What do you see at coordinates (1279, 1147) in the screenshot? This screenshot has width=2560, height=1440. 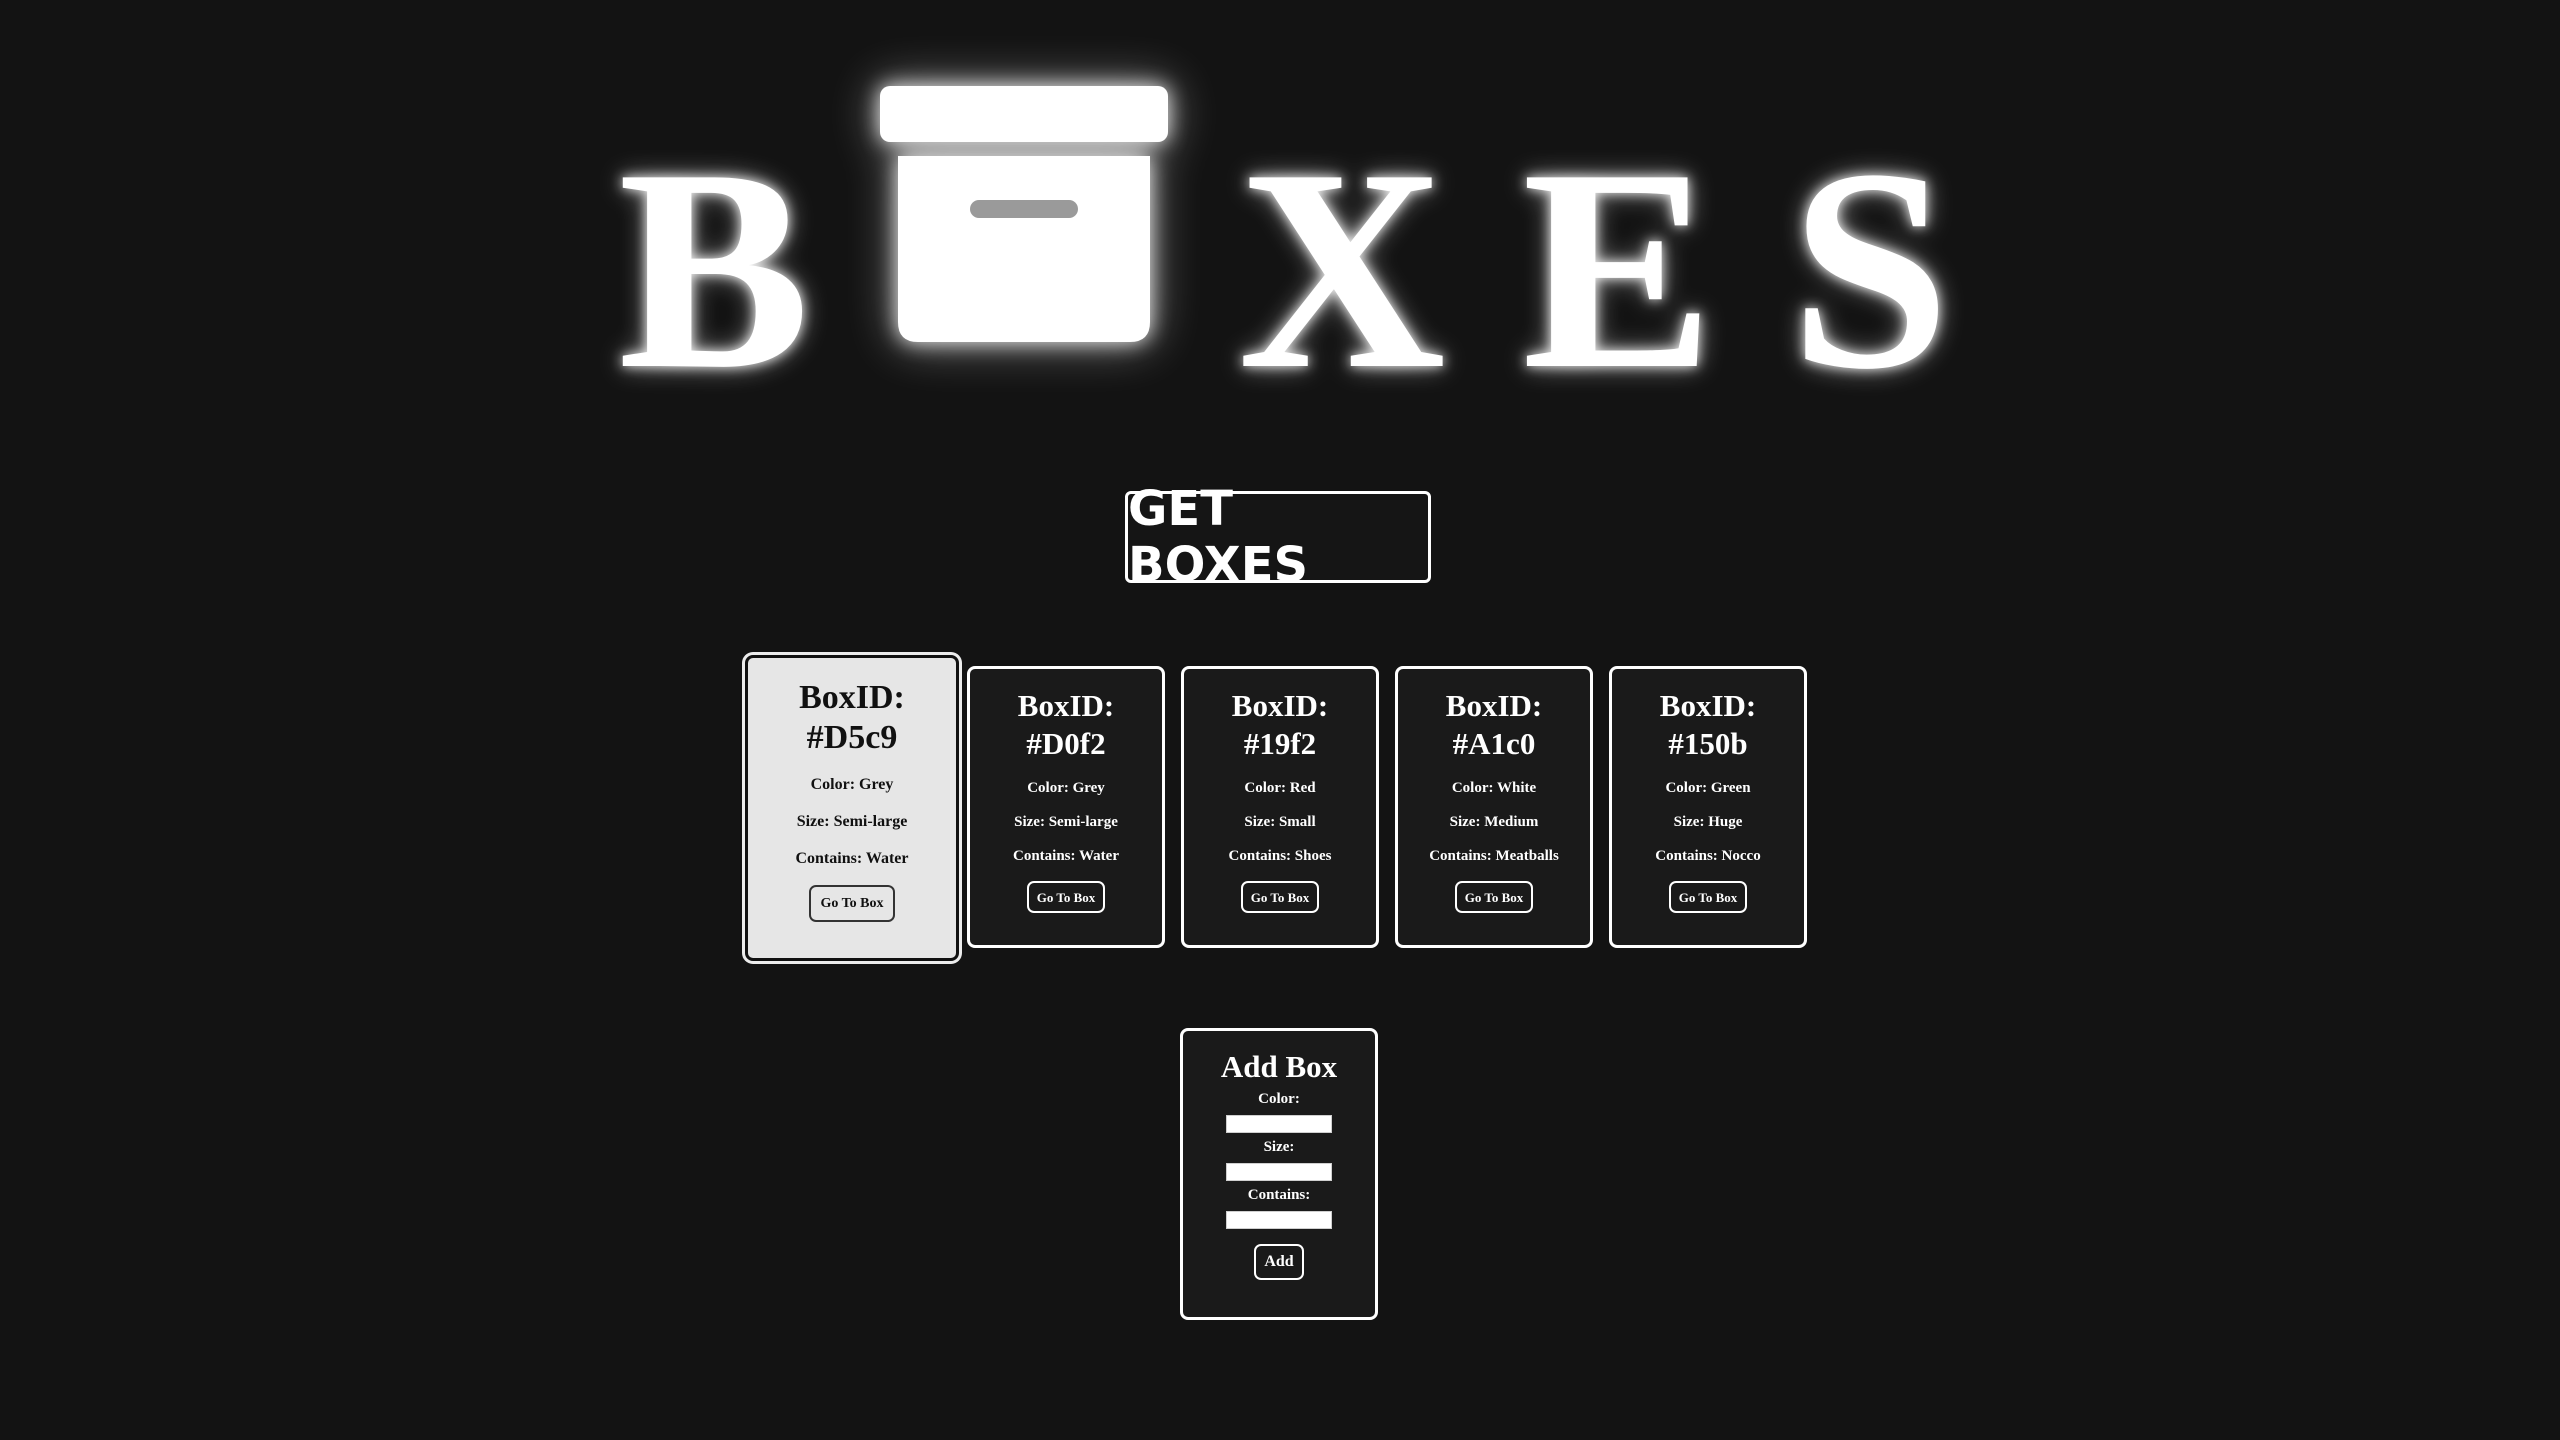 I see `size-label: Size:` at bounding box center [1279, 1147].